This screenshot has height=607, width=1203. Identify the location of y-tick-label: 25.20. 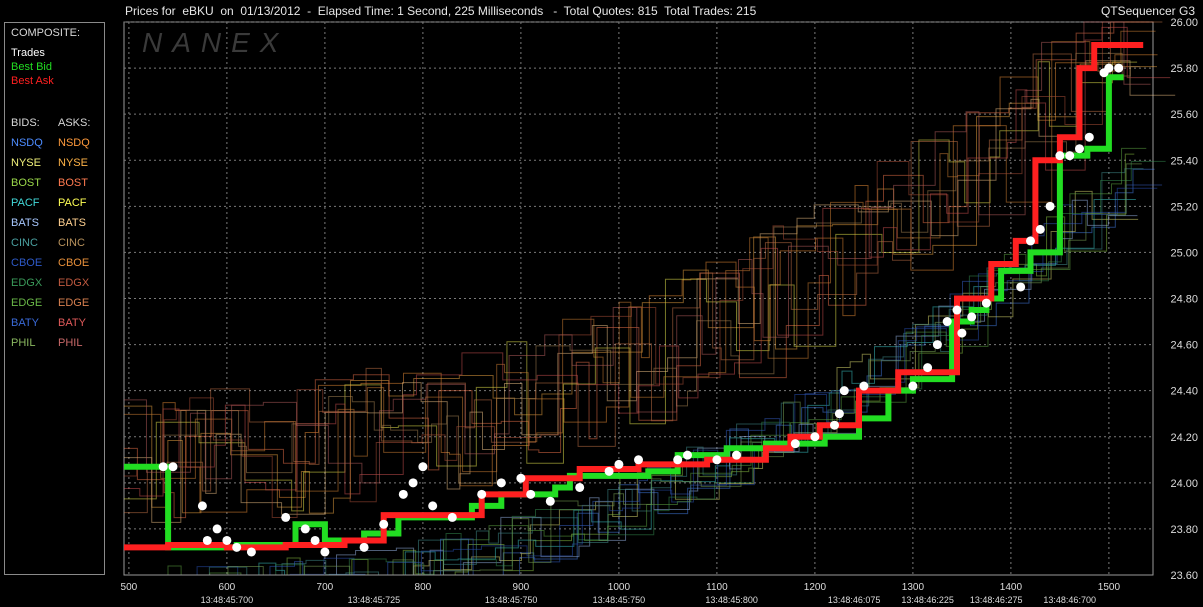
(1184, 207).